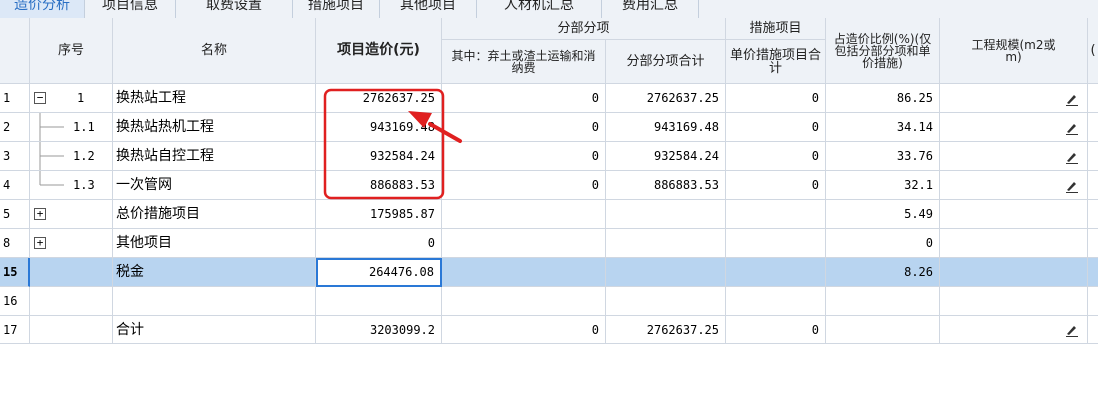 The height and width of the screenshot is (414, 1098). Describe the element at coordinates (214, 98) in the screenshot. I see `name-cell: 换热站工程` at that location.